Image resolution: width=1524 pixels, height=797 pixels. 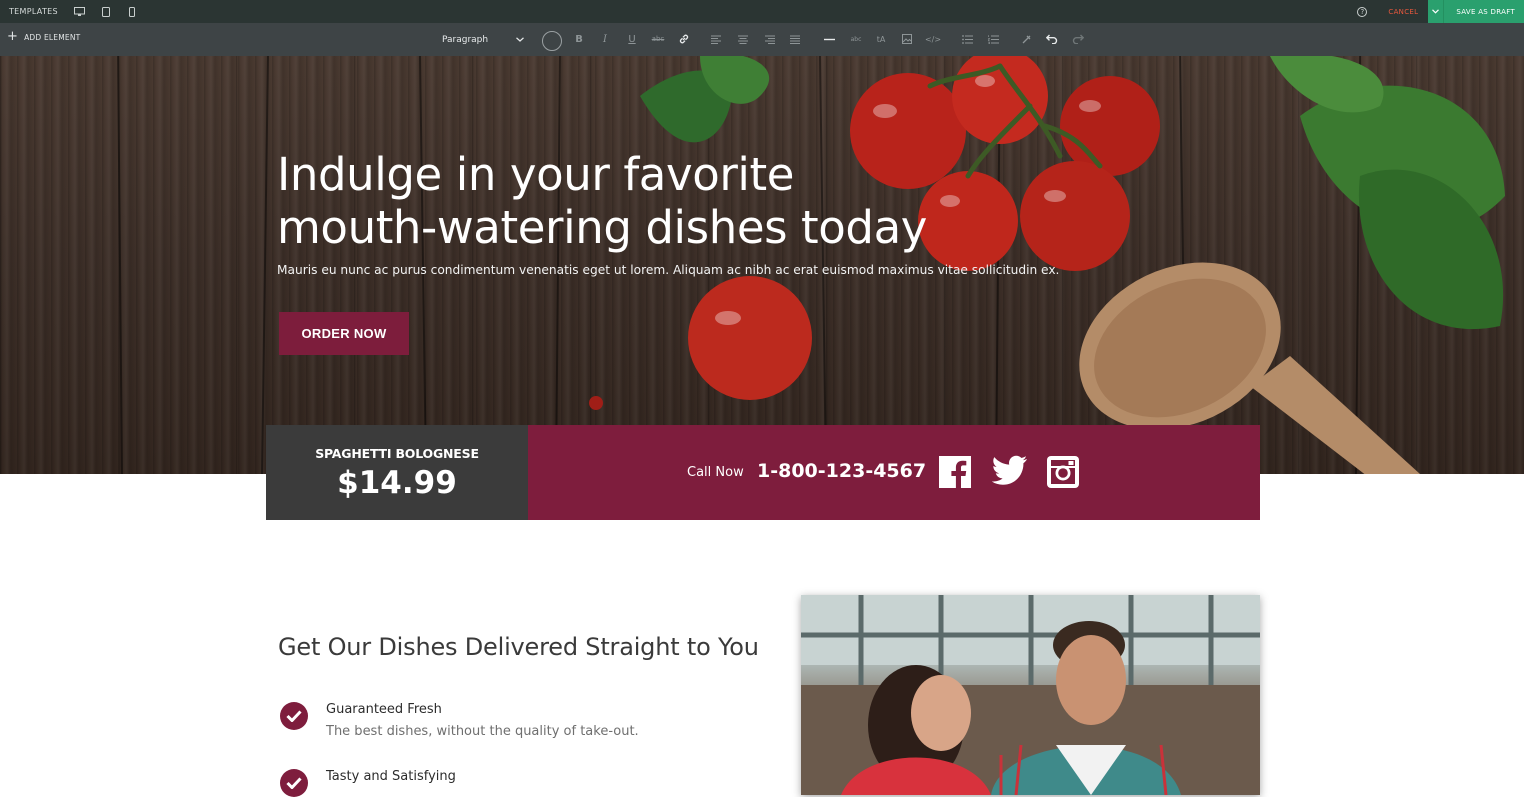 I want to click on cancel-button: CANCEL, so click(x=1403, y=12).